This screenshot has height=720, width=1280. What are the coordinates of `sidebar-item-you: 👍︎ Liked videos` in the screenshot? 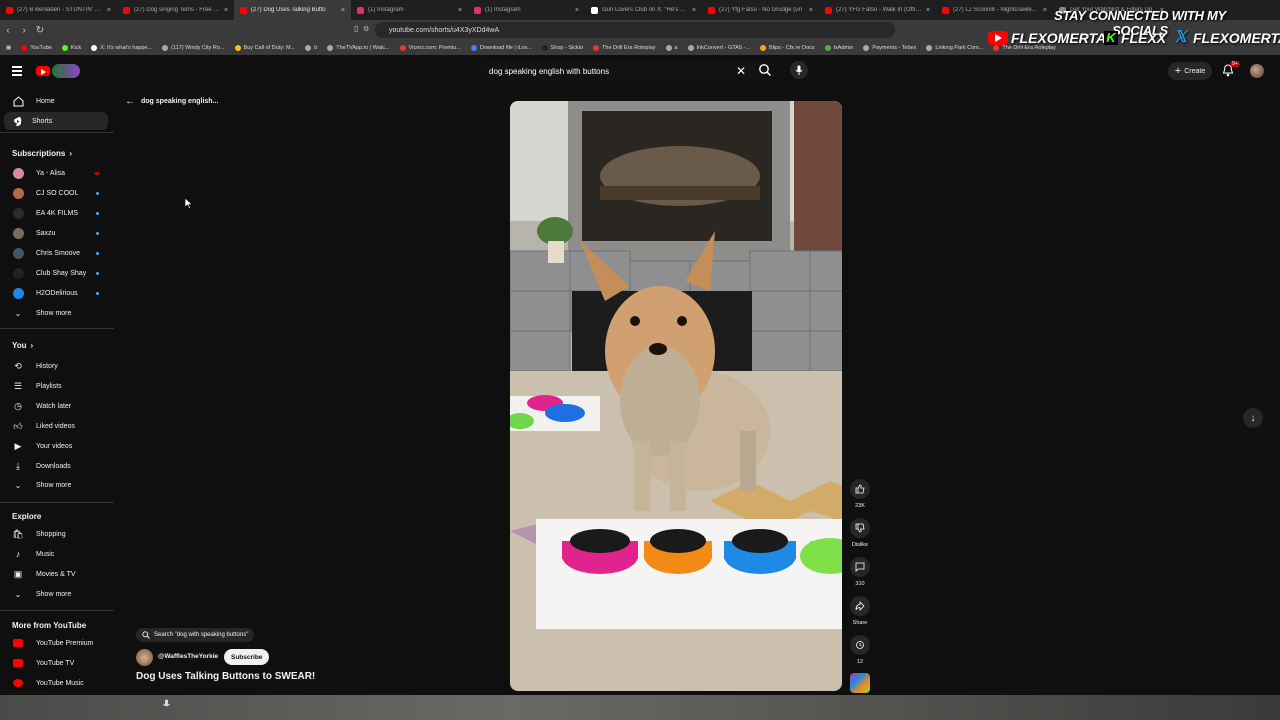 It's located at (54, 426).